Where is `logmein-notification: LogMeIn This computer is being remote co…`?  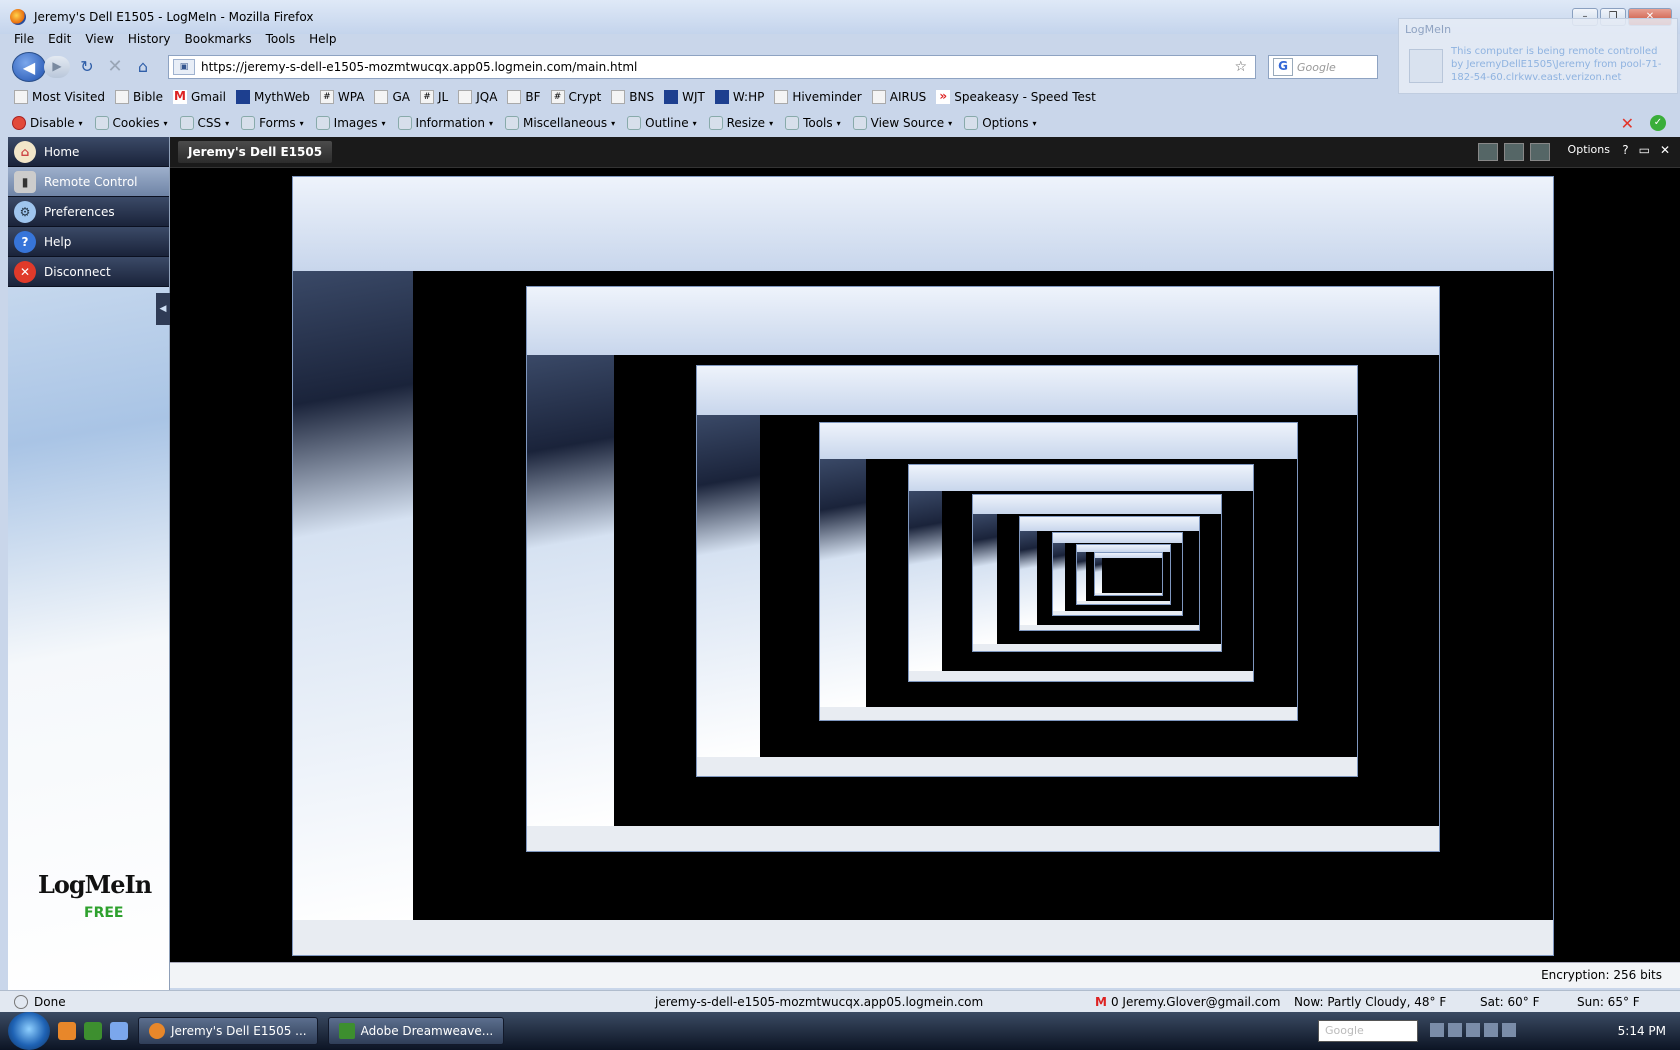
logmein-notification: LogMeIn This computer is being remote co… is located at coordinates (1538, 56).